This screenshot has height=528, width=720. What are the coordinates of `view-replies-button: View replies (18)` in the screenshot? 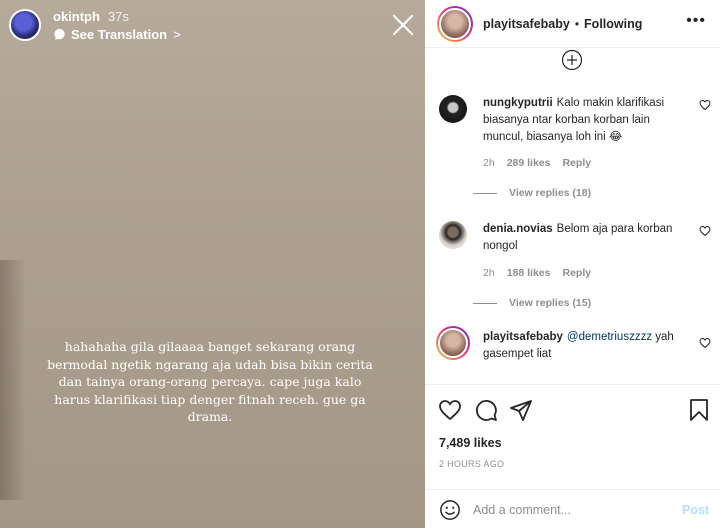 It's located at (532, 193).